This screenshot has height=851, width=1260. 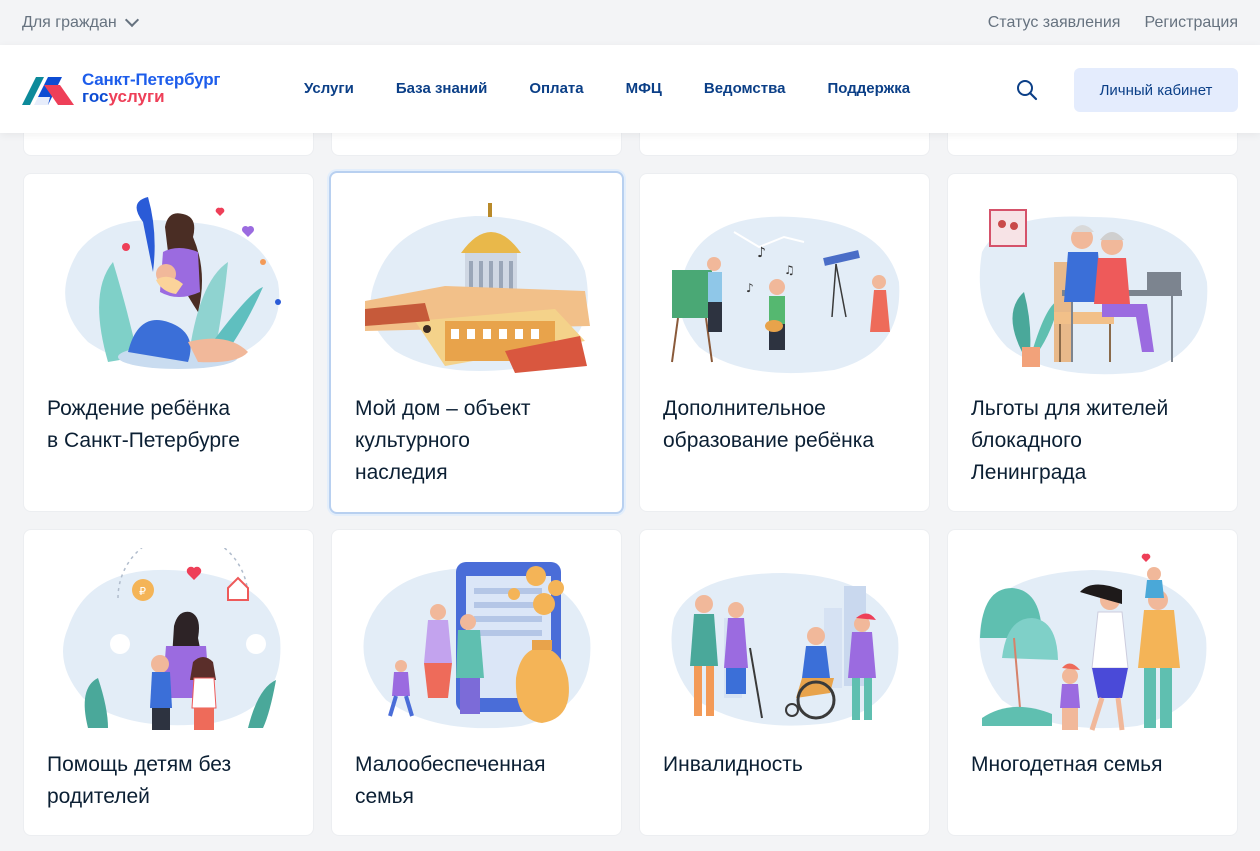 I want to click on birth-illustration, so click(x=173, y=283).